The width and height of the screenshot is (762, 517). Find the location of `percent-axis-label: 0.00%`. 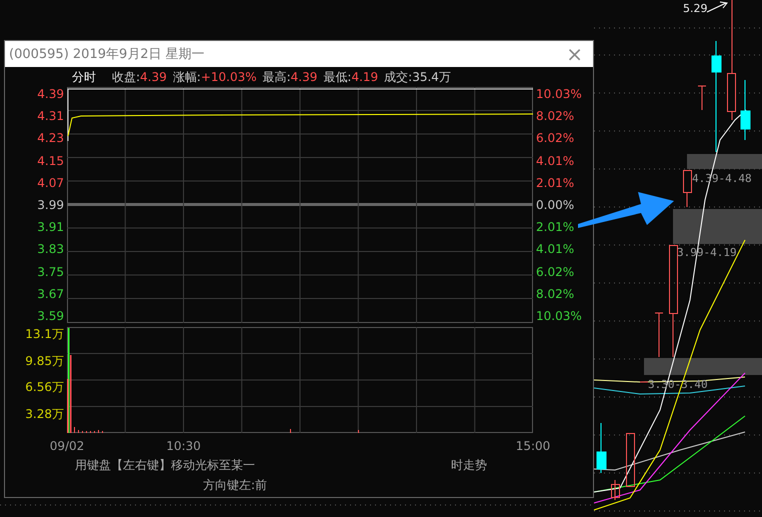

percent-axis-label: 0.00% is located at coordinates (555, 205).